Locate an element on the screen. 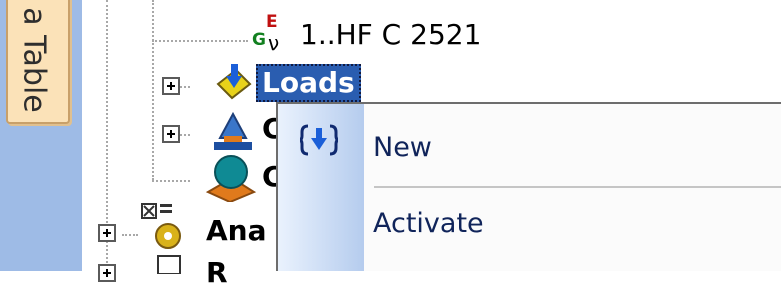  side-tab: a Table is located at coordinates (38, 62).